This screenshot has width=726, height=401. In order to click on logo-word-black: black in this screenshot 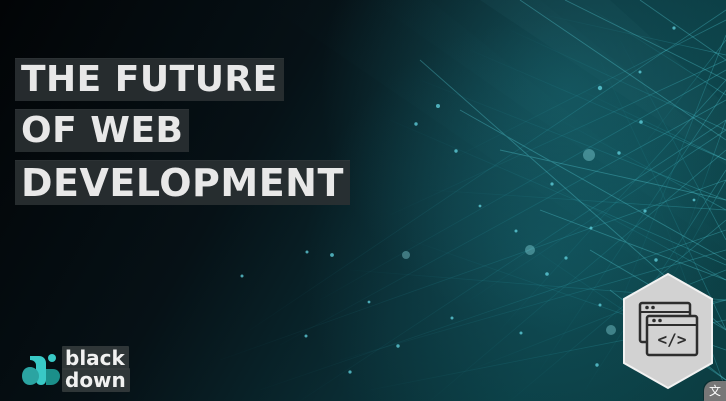, I will do `click(95, 358)`.